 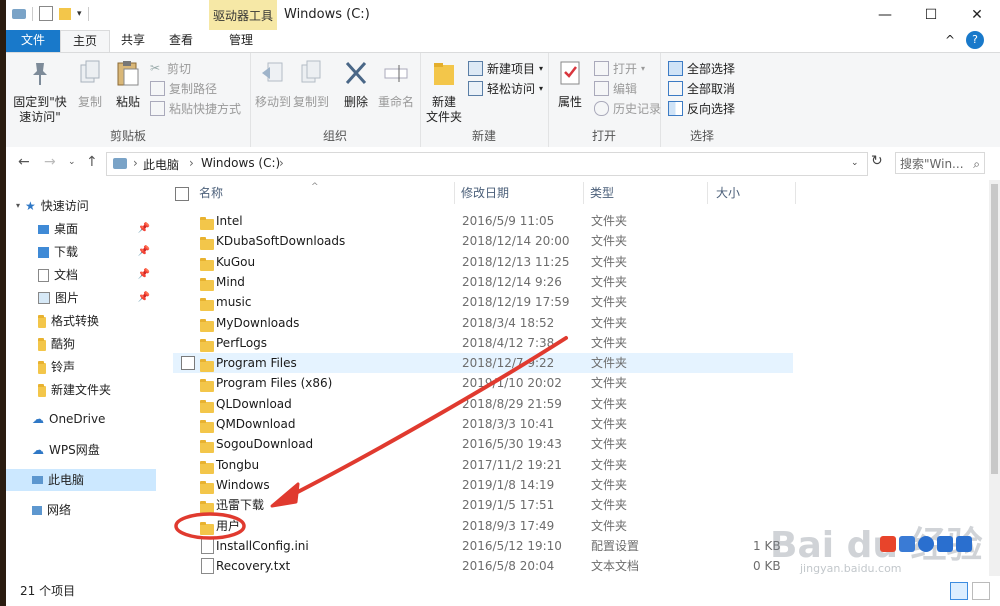 What do you see at coordinates (945, 544) in the screenshot?
I see `microphone-icon` at bounding box center [945, 544].